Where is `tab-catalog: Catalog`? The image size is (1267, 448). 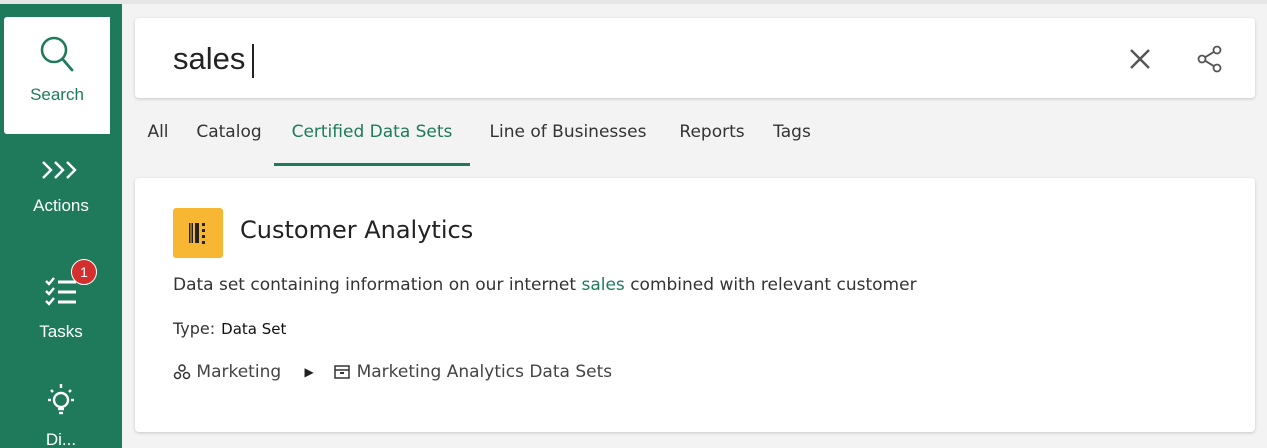 tab-catalog: Catalog is located at coordinates (229, 136).